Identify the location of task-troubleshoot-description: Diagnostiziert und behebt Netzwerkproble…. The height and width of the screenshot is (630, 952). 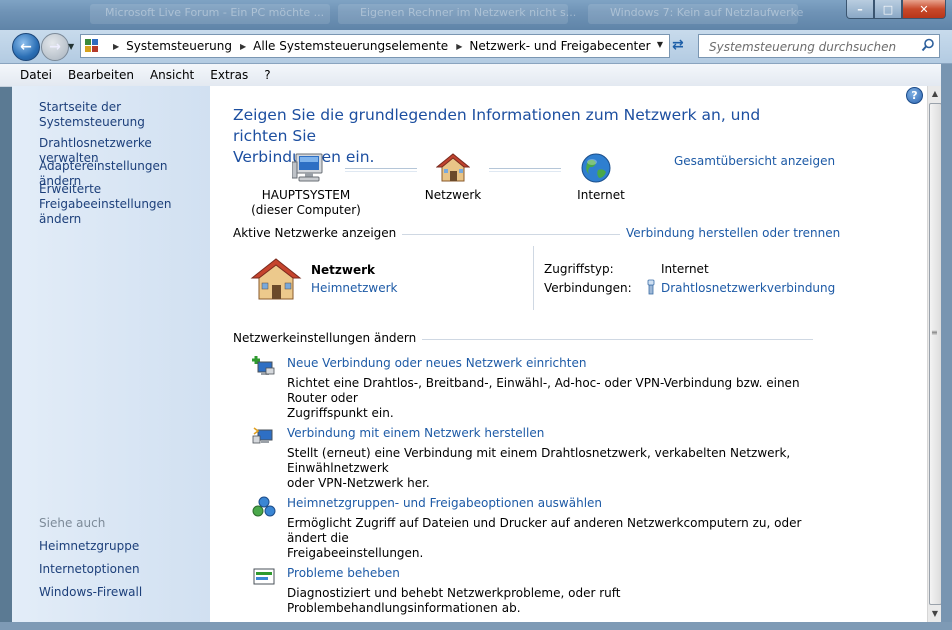
(557, 601).